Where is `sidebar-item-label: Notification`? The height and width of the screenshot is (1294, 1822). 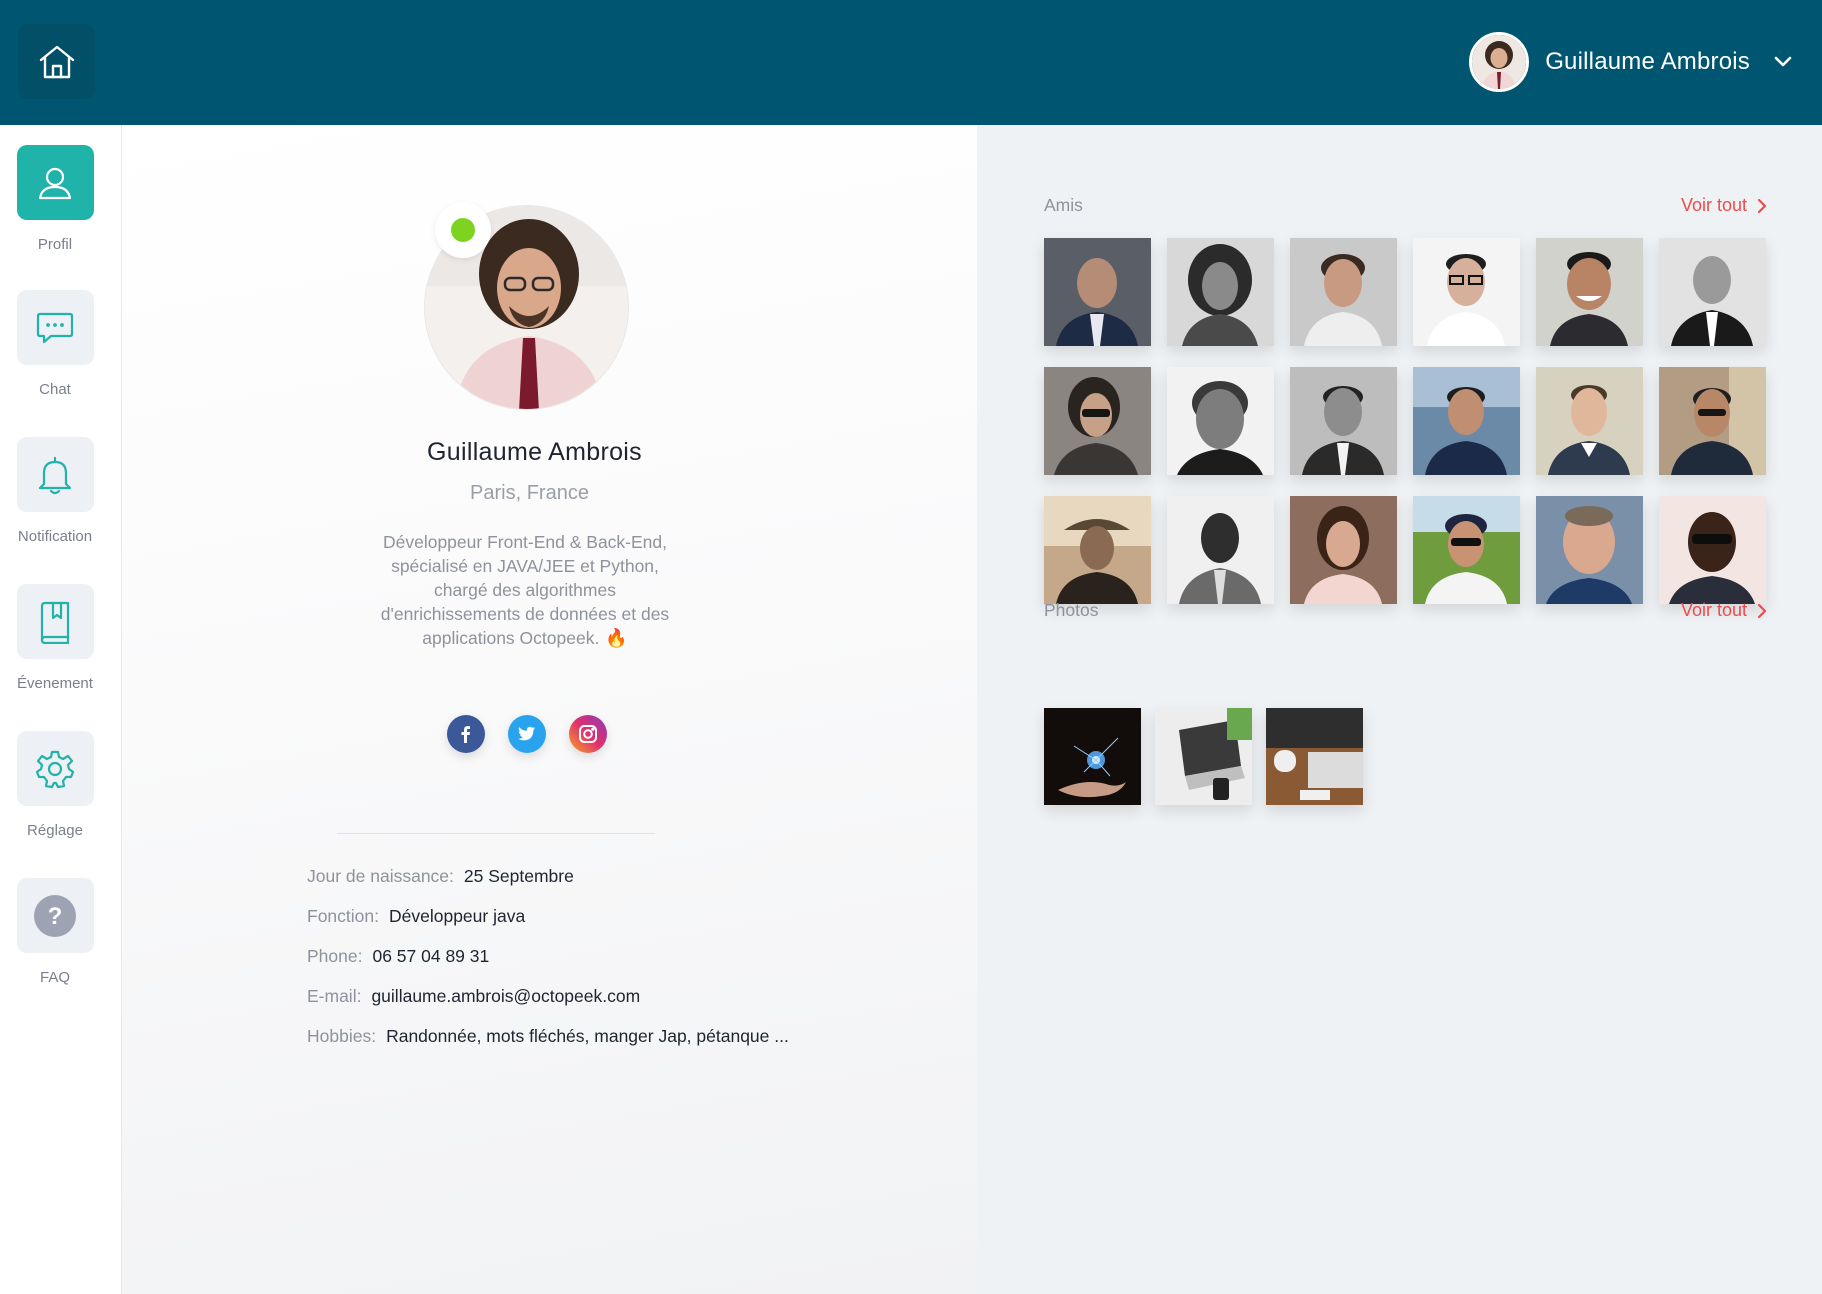
sidebar-item-label: Notification is located at coordinates (55, 536).